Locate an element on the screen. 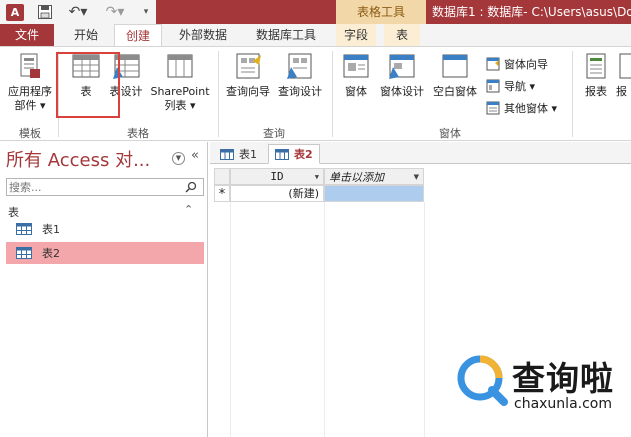  tab-database-tools: 数据库工具 is located at coordinates (286, 35).